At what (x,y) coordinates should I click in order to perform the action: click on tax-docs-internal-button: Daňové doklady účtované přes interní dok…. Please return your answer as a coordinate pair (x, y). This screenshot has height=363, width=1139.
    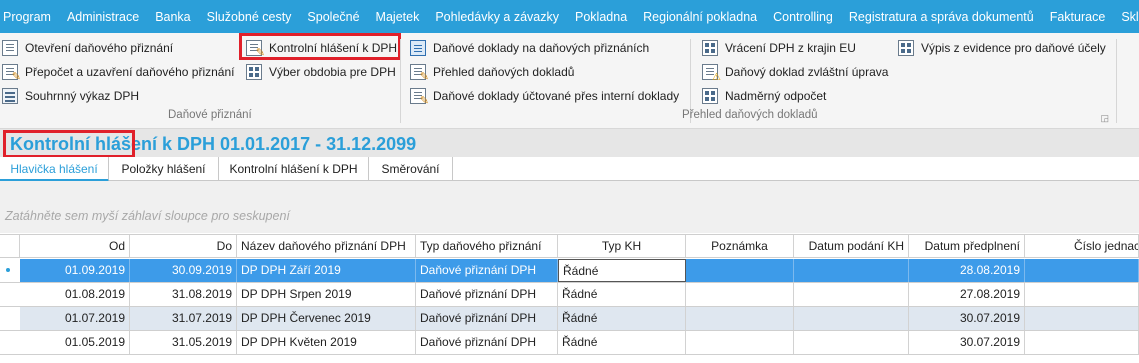
    Looking at the image, I should click on (545, 96).